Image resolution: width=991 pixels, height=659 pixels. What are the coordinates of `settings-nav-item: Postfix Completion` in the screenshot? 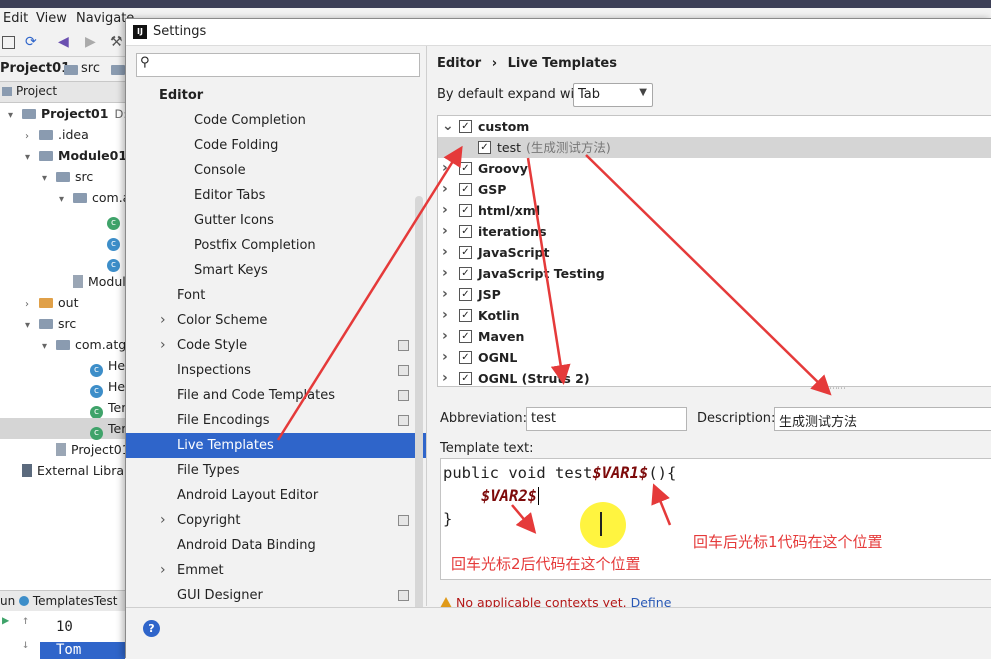 It's located at (276, 245).